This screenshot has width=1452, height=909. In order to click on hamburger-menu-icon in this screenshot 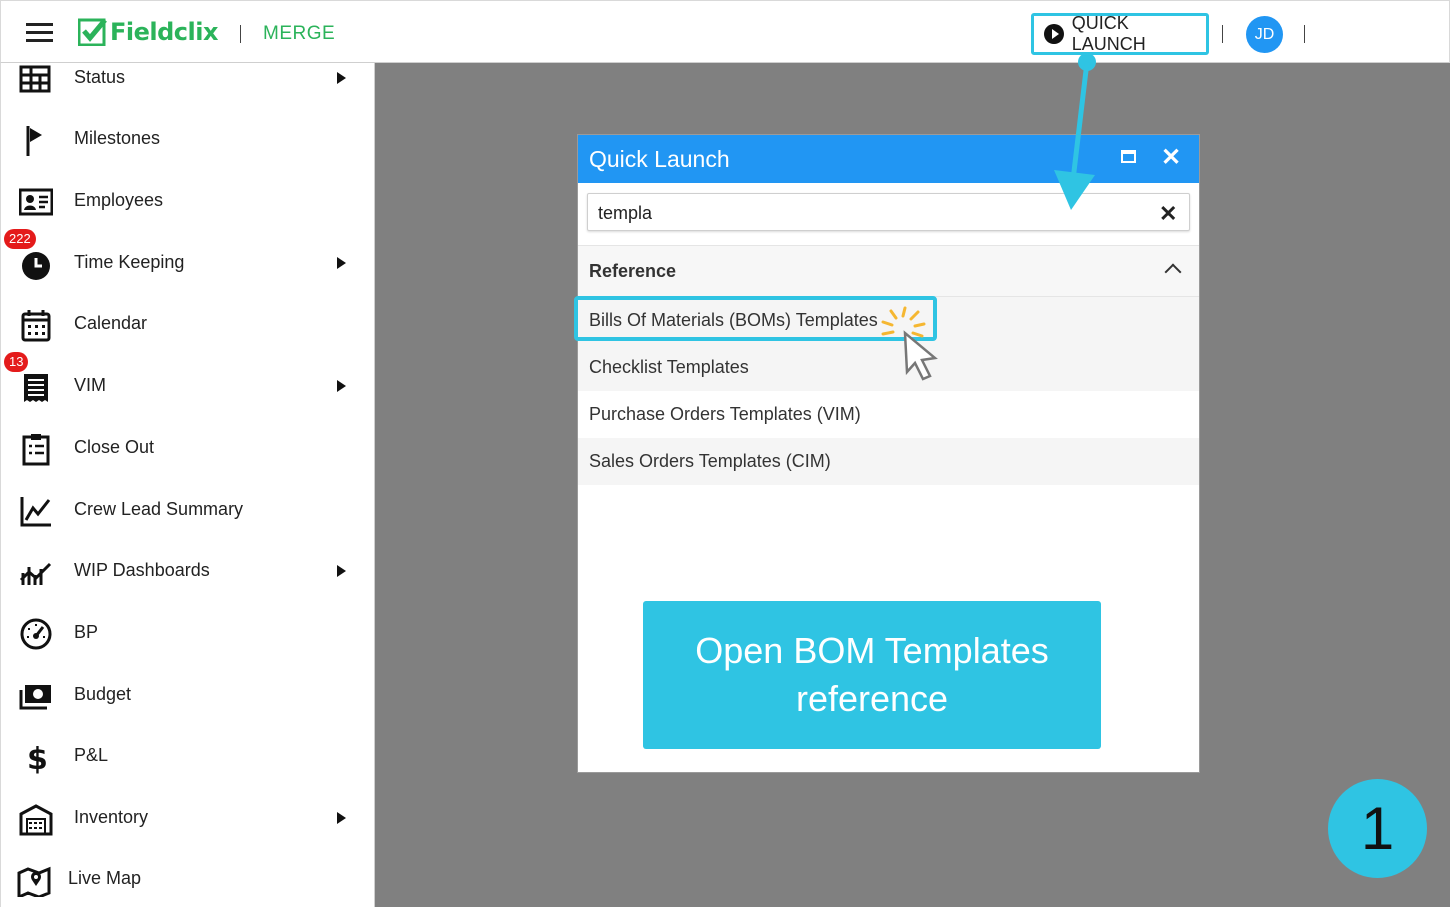, I will do `click(39, 33)`.